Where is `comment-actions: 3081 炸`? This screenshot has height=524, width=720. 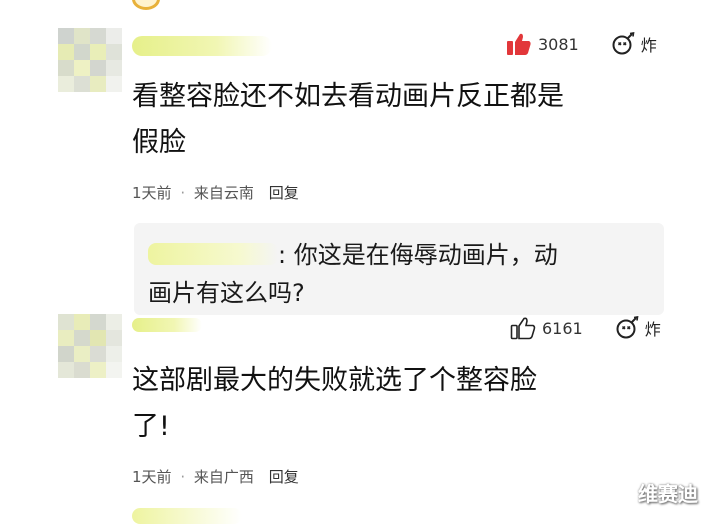 comment-actions: 3081 炸 is located at coordinates (581, 44).